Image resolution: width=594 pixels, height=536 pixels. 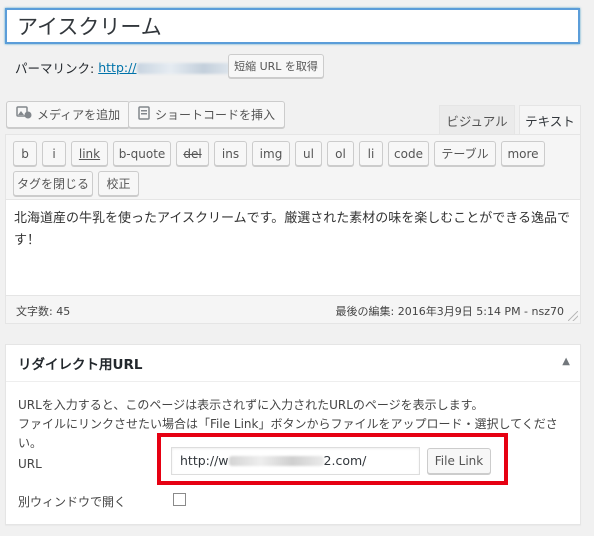 I want to click on file-link-button: File Link, so click(x=459, y=461).